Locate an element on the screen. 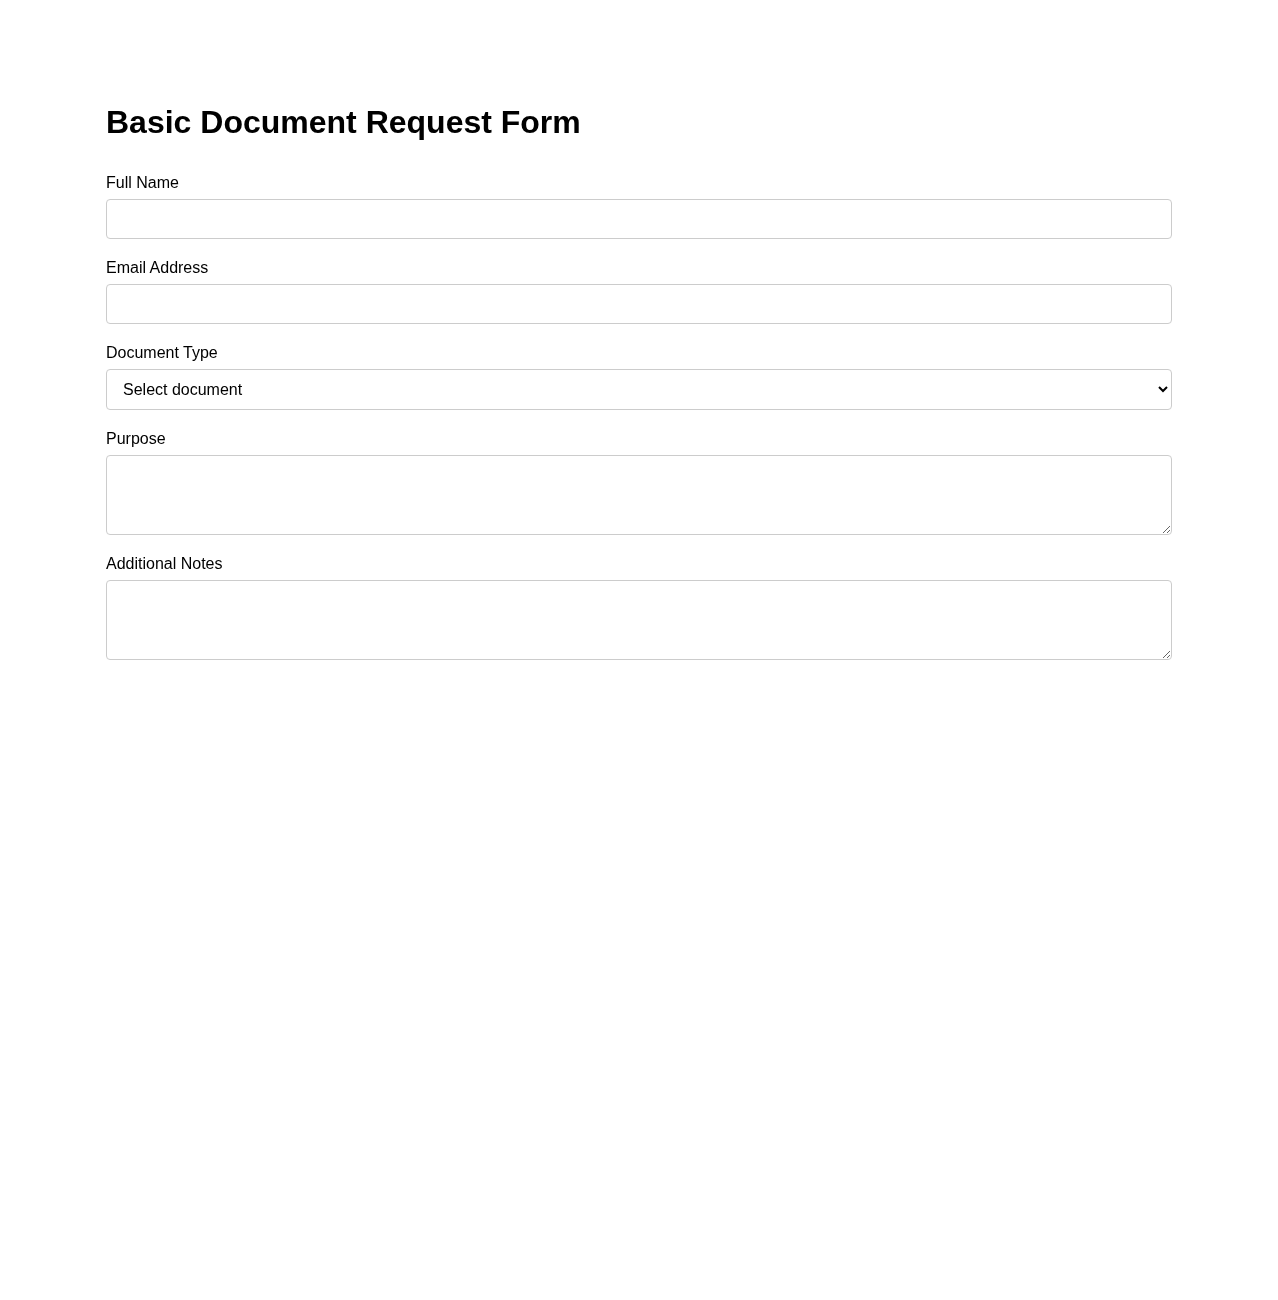 This screenshot has width=1278, height=1300. field-label: Email Address is located at coordinates (157, 268).